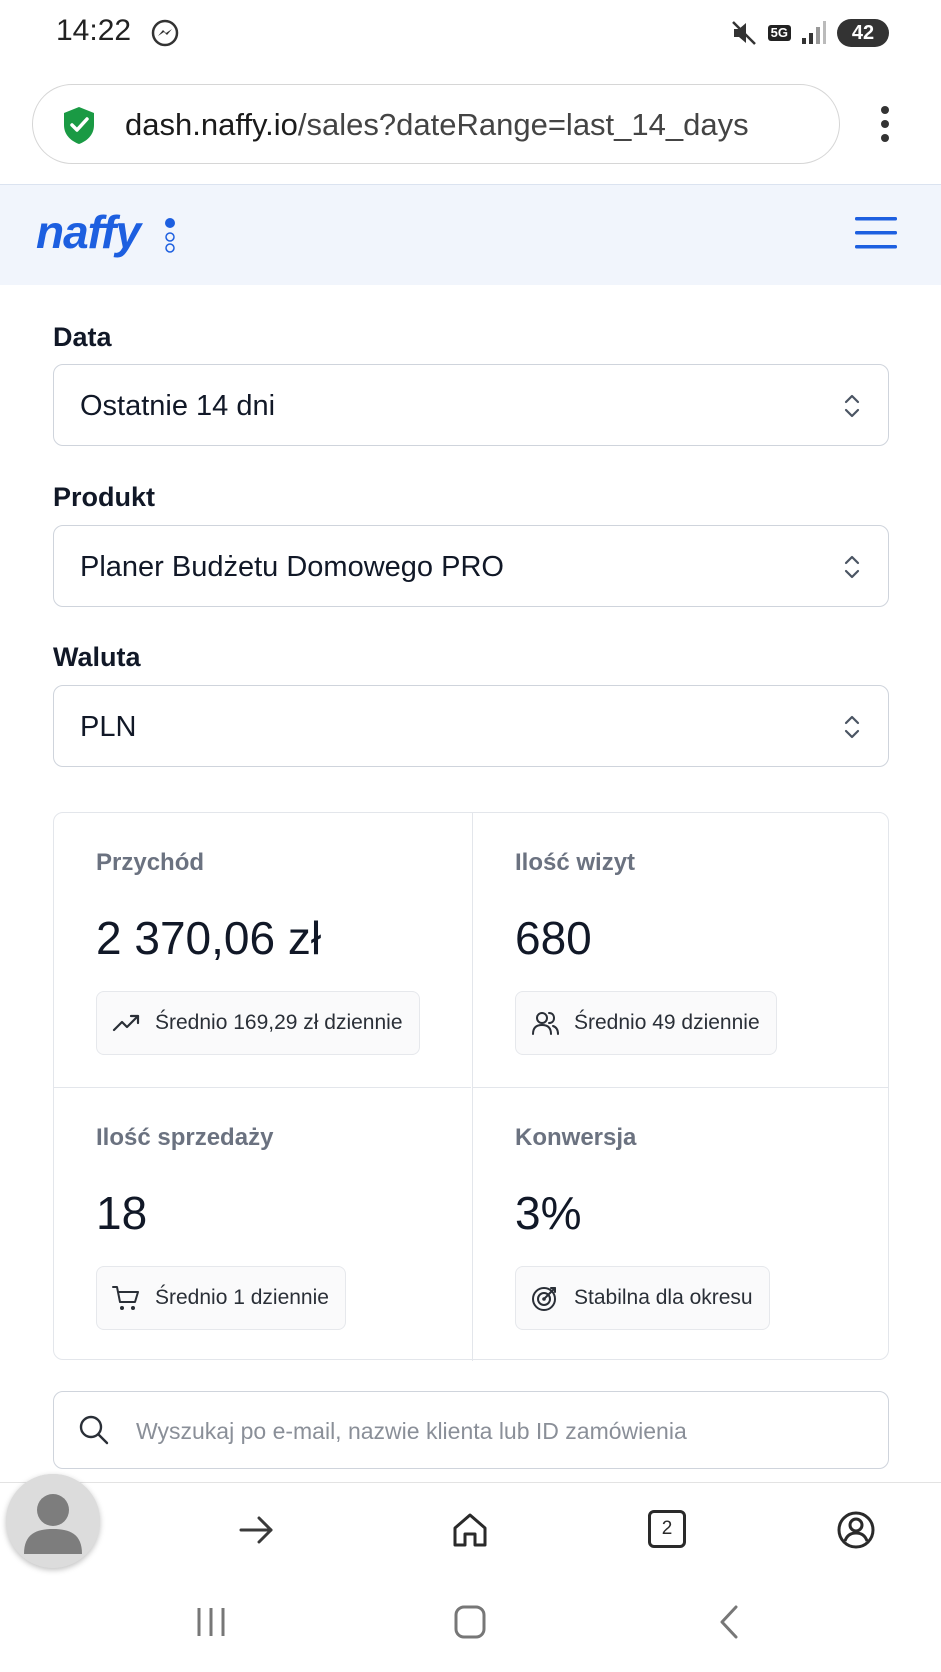 This screenshot has width=941, height=1672. Describe the element at coordinates (242, 1297) in the screenshot. I see `stat-note: Średnio 1 dziennie` at that location.